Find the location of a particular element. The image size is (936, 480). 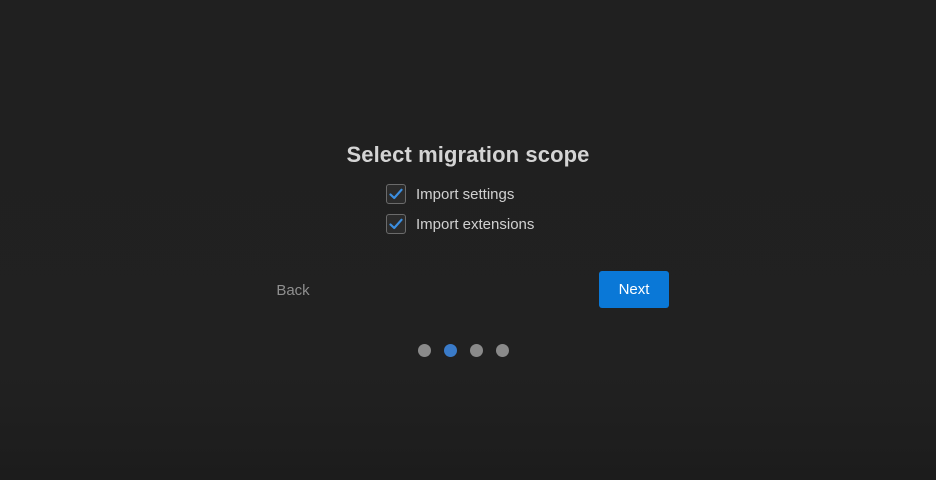

import-settings-checkbox is located at coordinates (396, 194).